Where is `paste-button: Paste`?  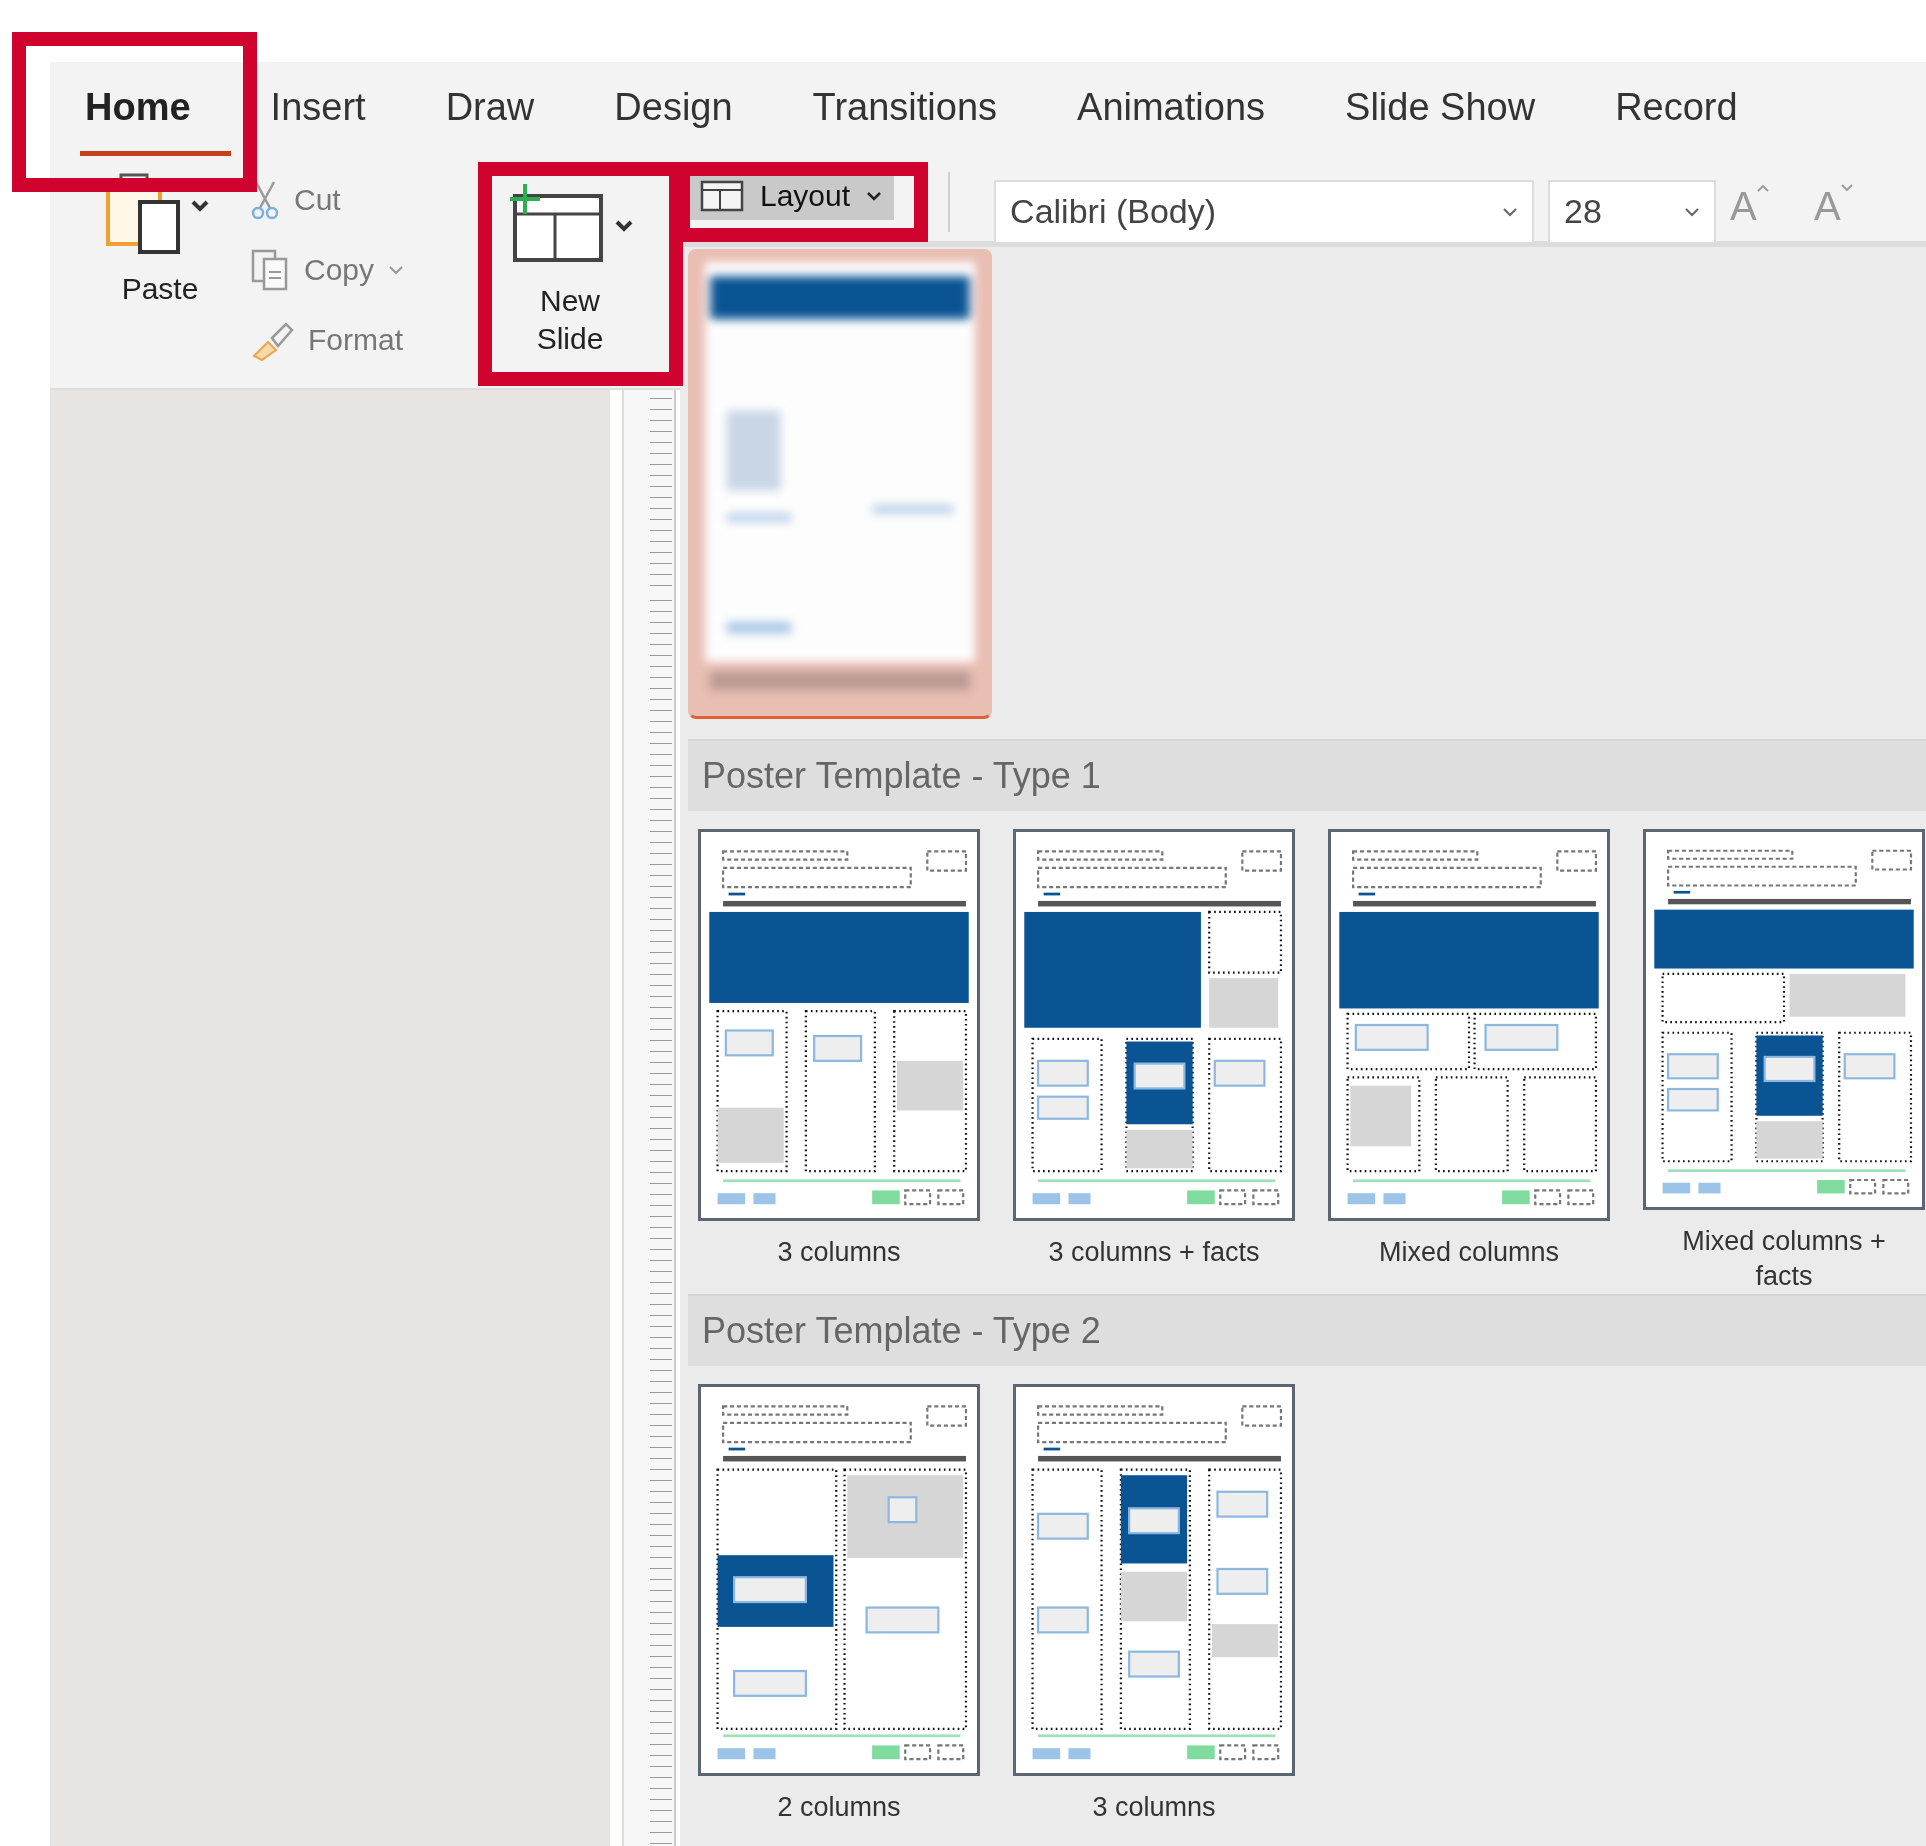
paste-button: Paste is located at coordinates (160, 239).